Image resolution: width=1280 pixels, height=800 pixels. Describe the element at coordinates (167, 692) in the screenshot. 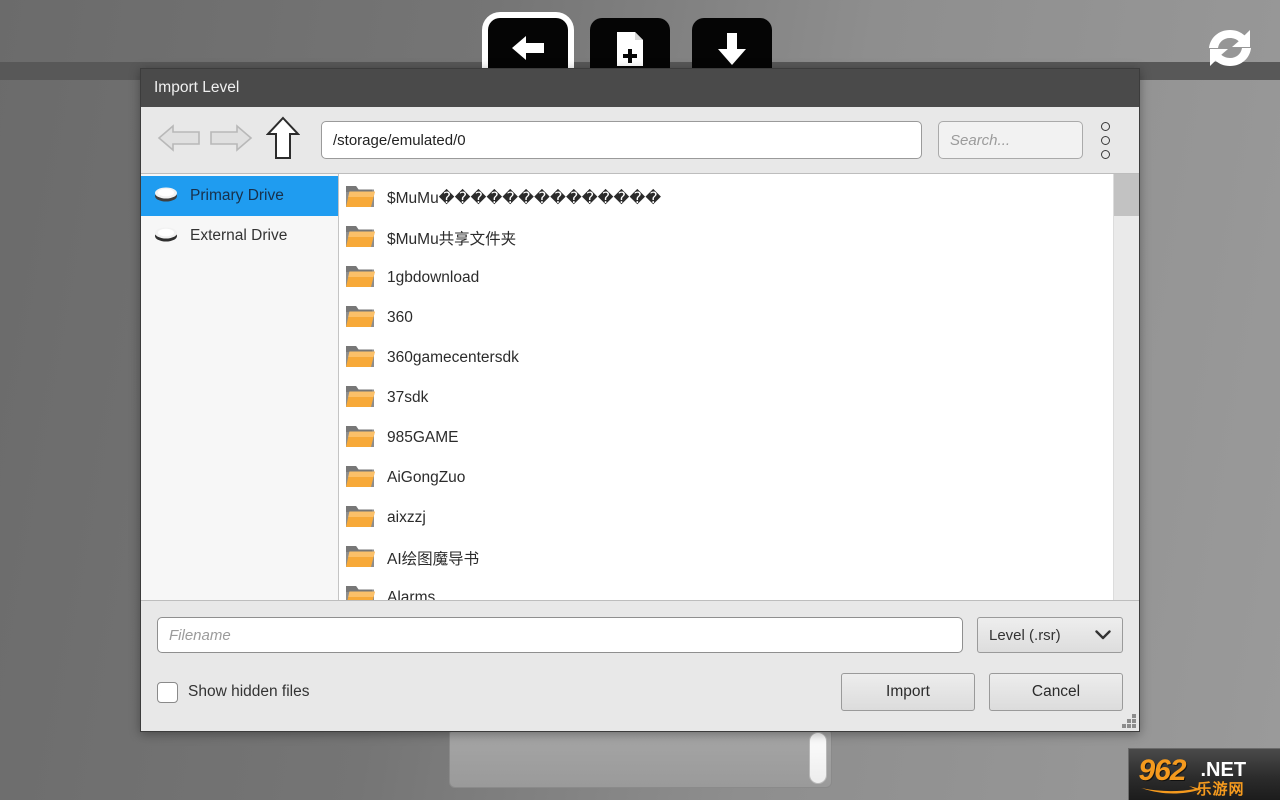

I see `show-hidden-files-checkbox` at that location.